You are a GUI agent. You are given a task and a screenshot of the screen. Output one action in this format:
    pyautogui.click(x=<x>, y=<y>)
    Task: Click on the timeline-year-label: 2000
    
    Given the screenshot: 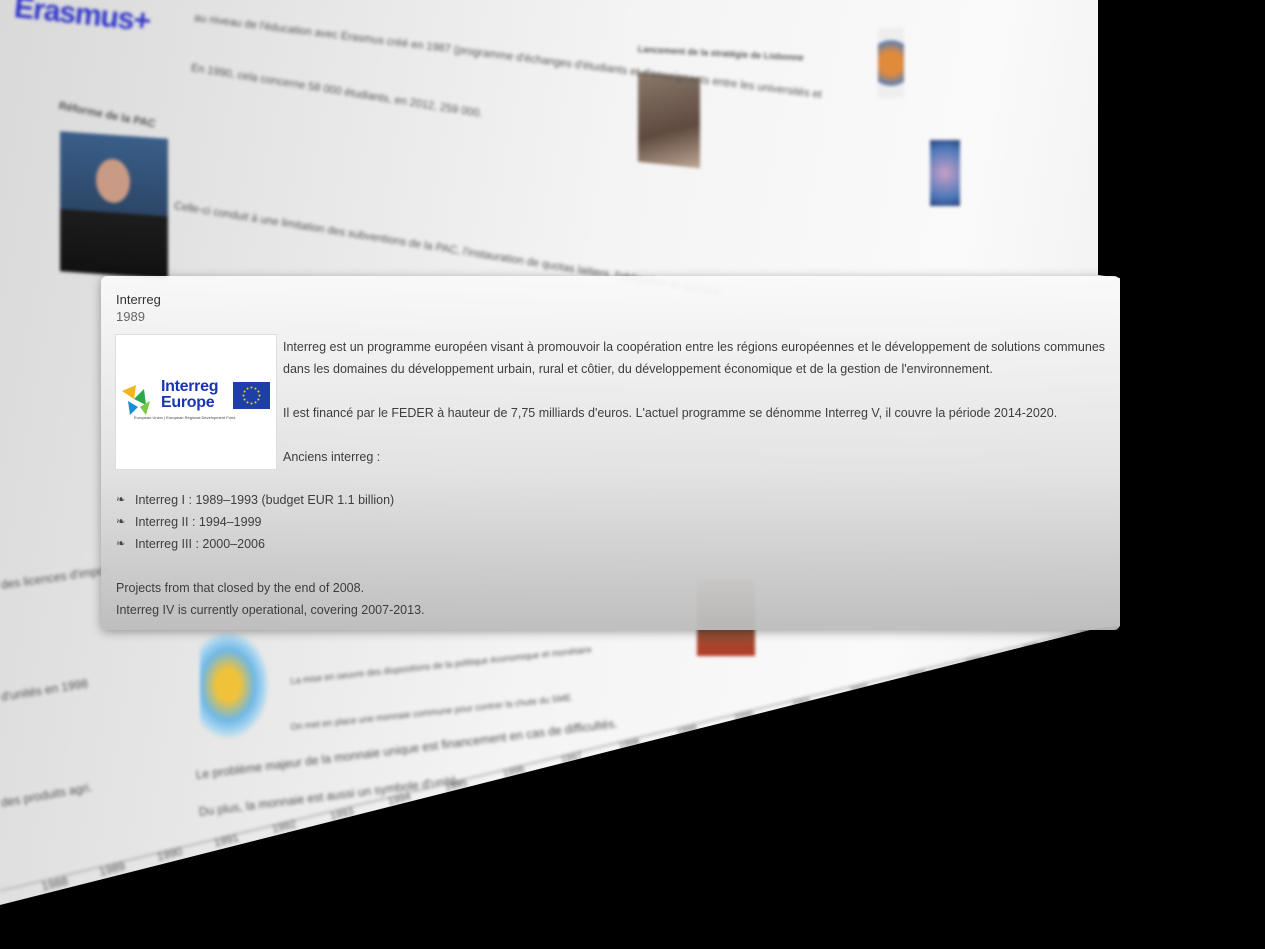 What is the action you would take?
    pyautogui.click(x=744, y=716)
    